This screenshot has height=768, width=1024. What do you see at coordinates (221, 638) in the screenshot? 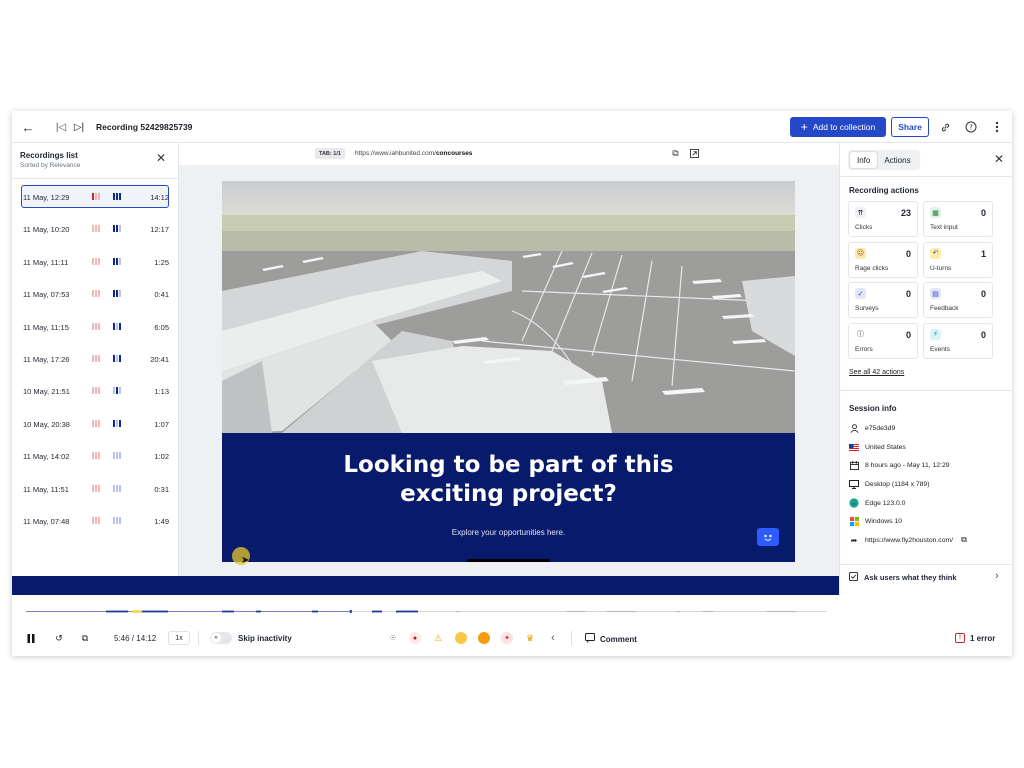
I see `skip-inactivity-toggle: »` at bounding box center [221, 638].